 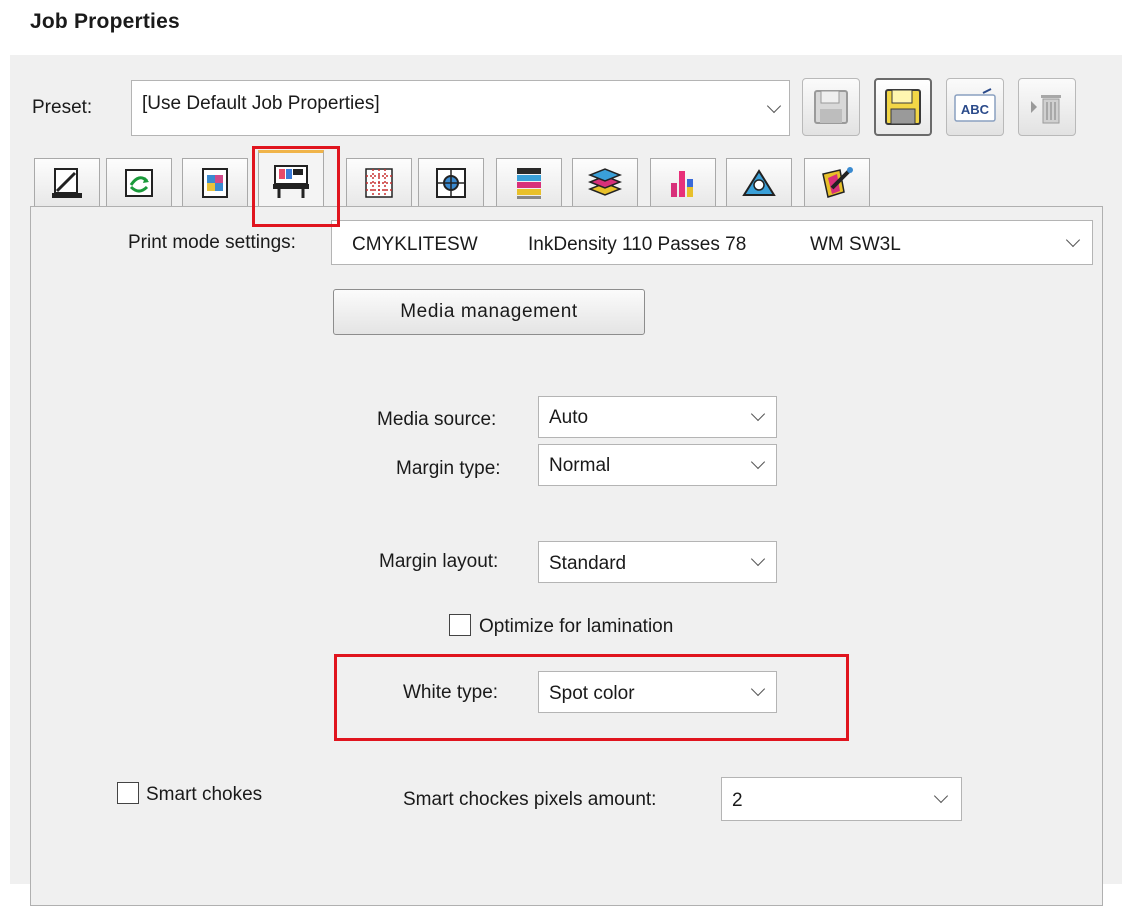 What do you see at coordinates (415, 244) in the screenshot?
I see `print-mode-value: CMYKLITESW` at bounding box center [415, 244].